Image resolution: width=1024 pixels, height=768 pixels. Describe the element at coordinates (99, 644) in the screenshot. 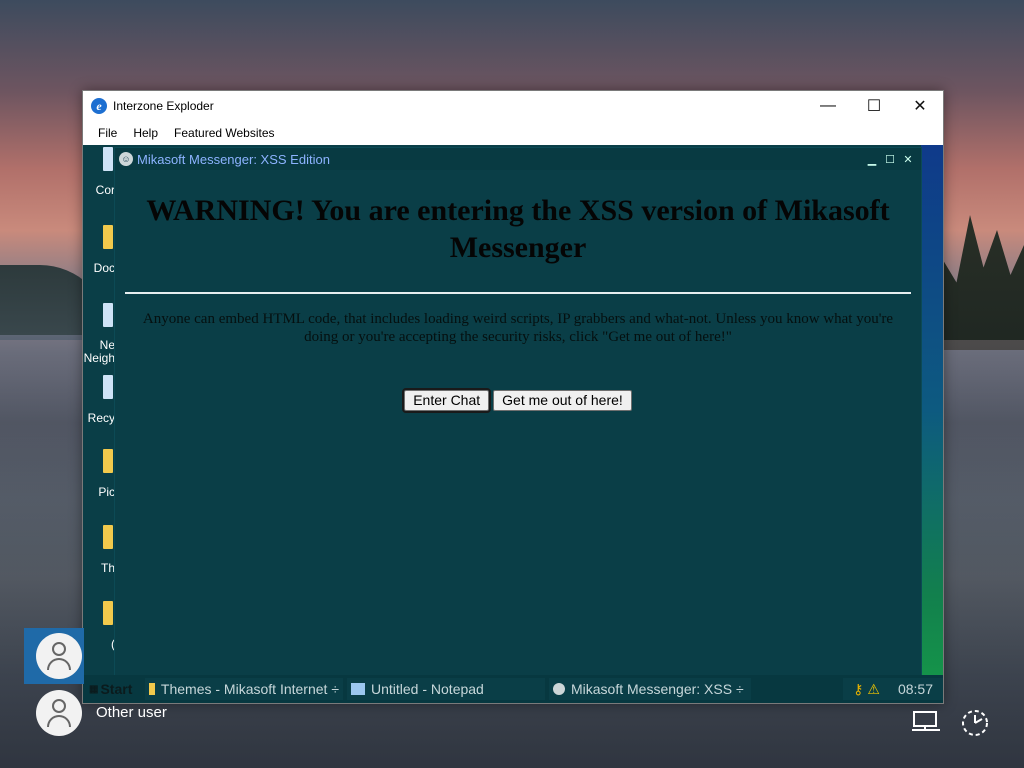

I see `desktop-icon-label: (` at that location.